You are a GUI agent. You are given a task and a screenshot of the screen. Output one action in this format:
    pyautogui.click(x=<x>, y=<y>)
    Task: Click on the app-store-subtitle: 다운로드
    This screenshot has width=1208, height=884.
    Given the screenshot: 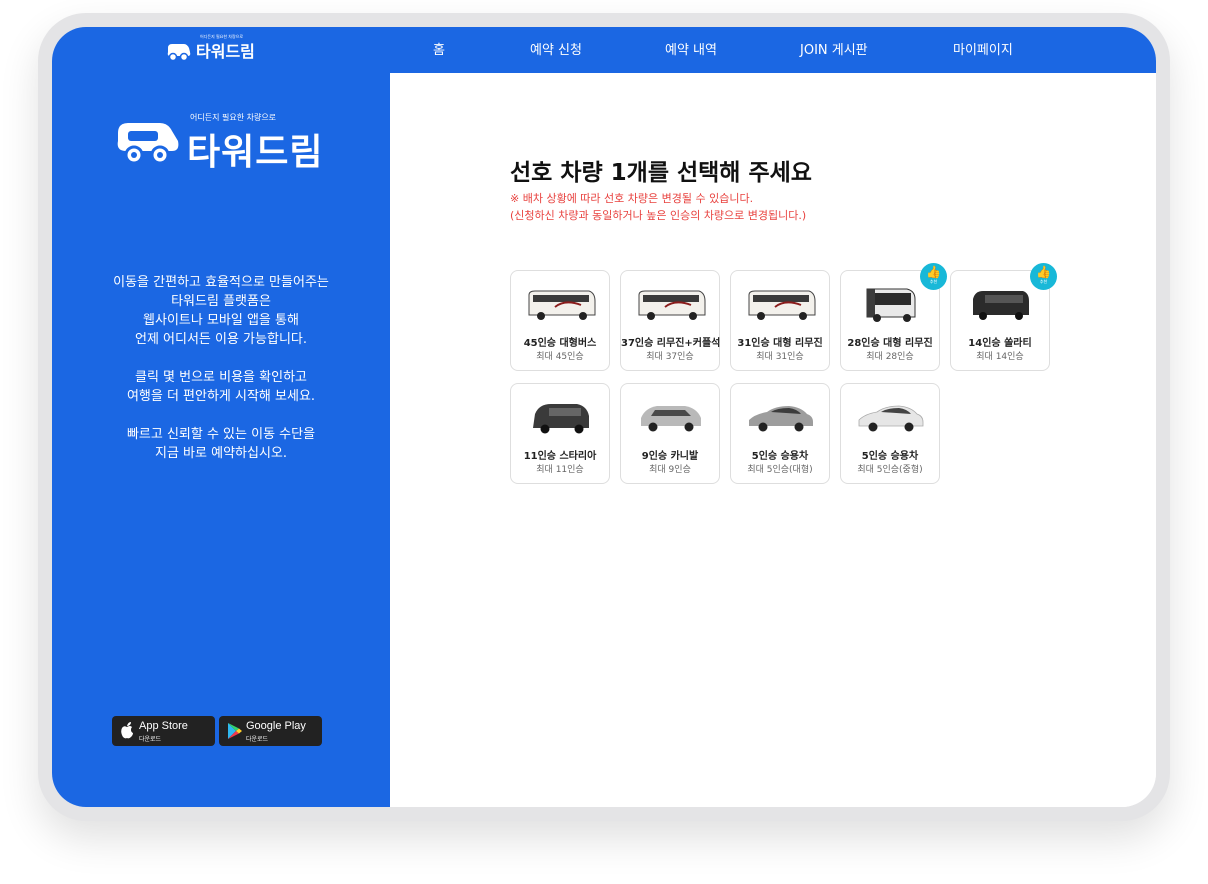 What is the action you would take?
    pyautogui.click(x=150, y=739)
    